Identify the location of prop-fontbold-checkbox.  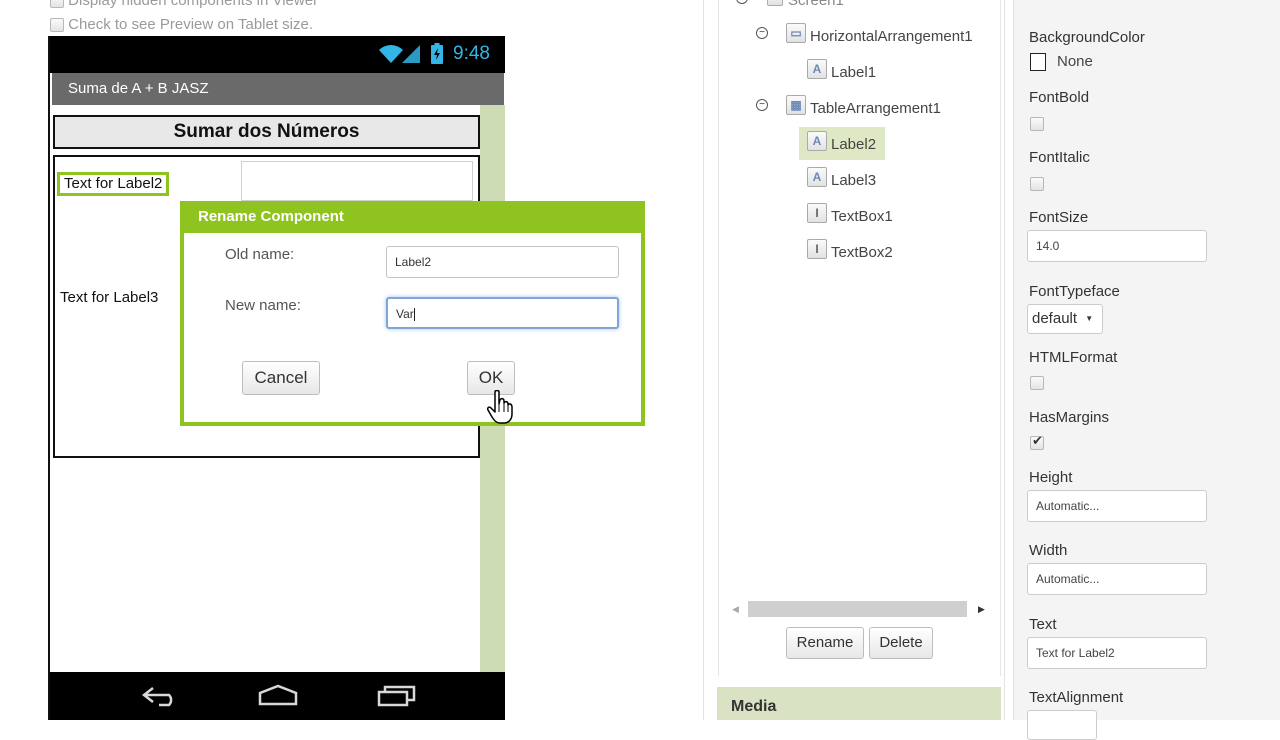
(1037, 124).